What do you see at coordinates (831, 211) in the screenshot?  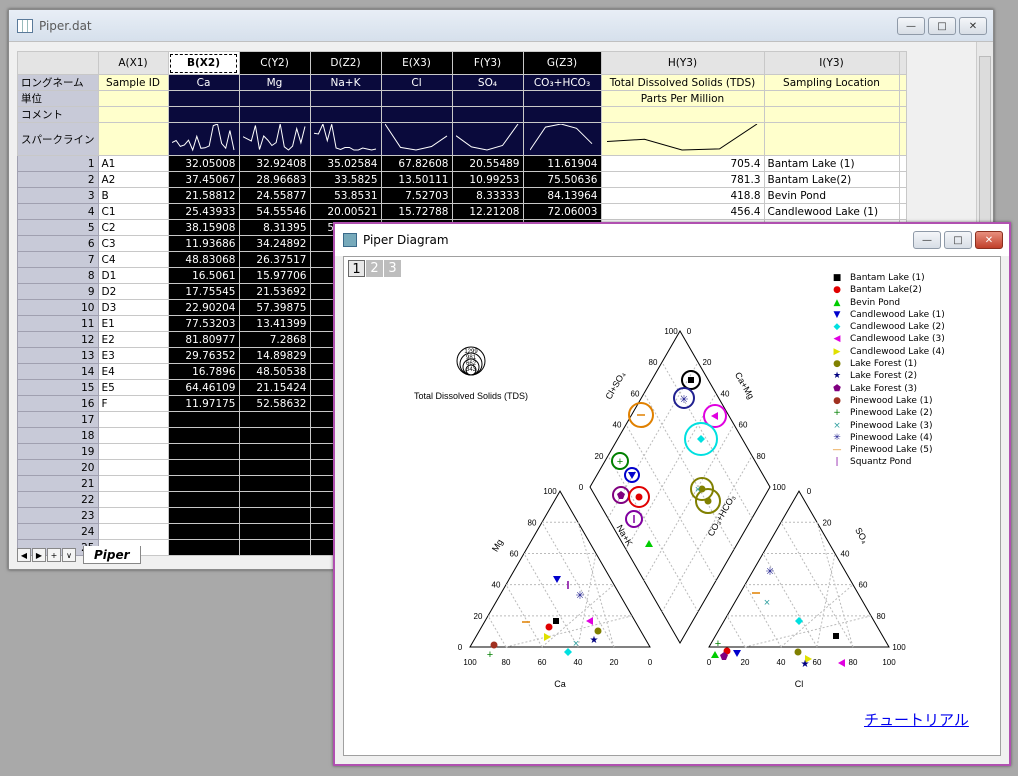 I see `data-cell: Candlewood Lake (1)` at bounding box center [831, 211].